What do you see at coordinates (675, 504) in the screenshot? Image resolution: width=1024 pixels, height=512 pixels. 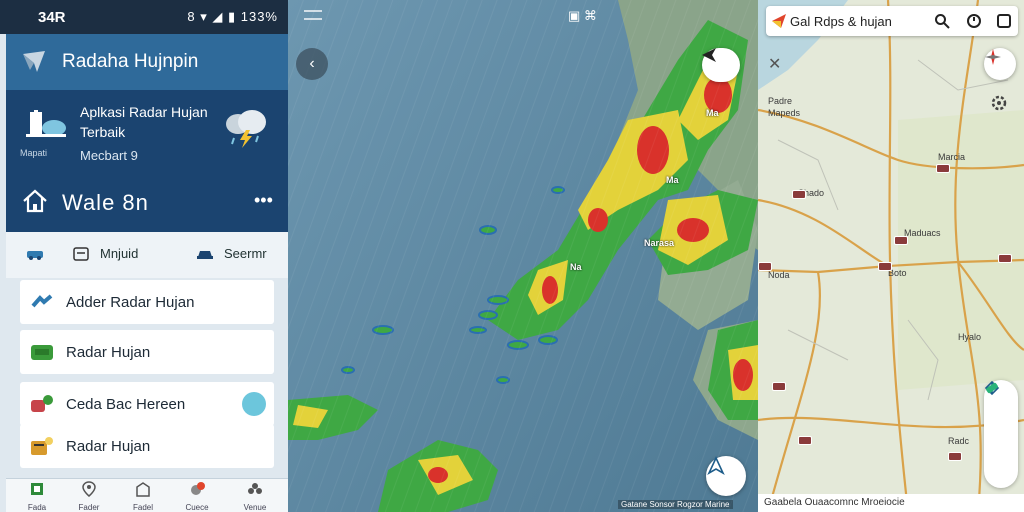 I see `radar-attribution: Gatane Sonsor Rogzor Marine` at bounding box center [675, 504].